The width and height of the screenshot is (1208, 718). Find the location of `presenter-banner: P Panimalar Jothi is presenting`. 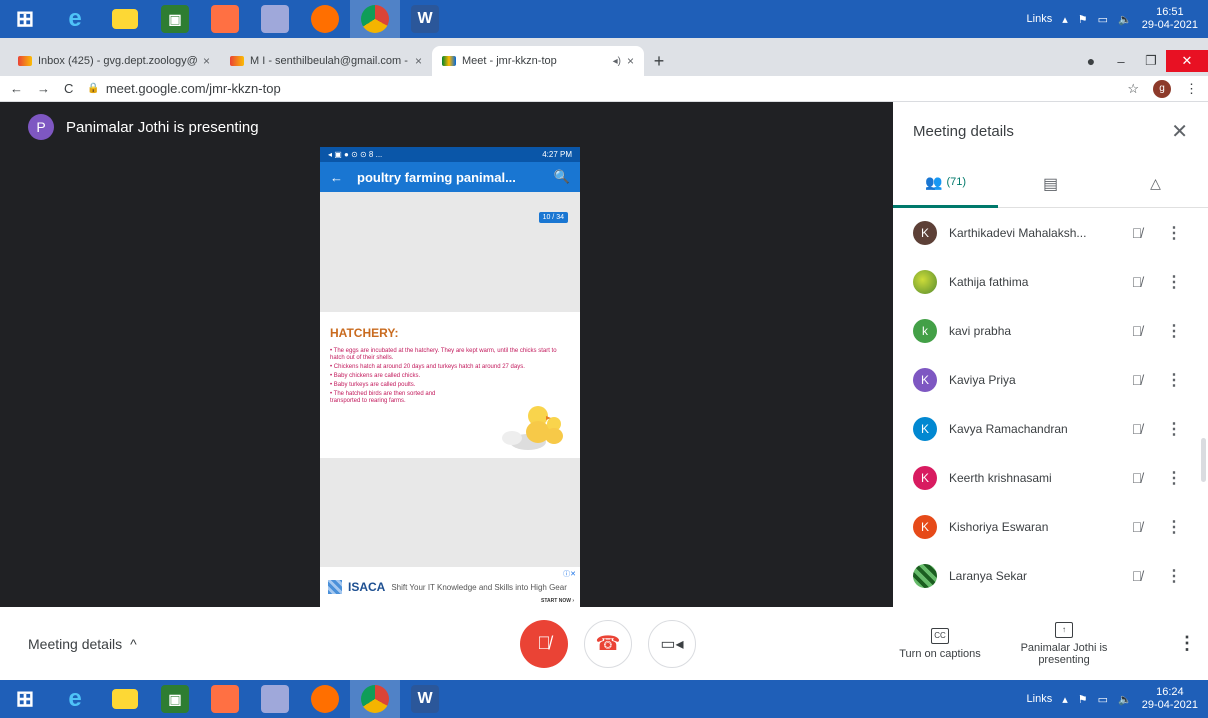

presenter-banner: P Panimalar Jothi is presenting is located at coordinates (143, 127).